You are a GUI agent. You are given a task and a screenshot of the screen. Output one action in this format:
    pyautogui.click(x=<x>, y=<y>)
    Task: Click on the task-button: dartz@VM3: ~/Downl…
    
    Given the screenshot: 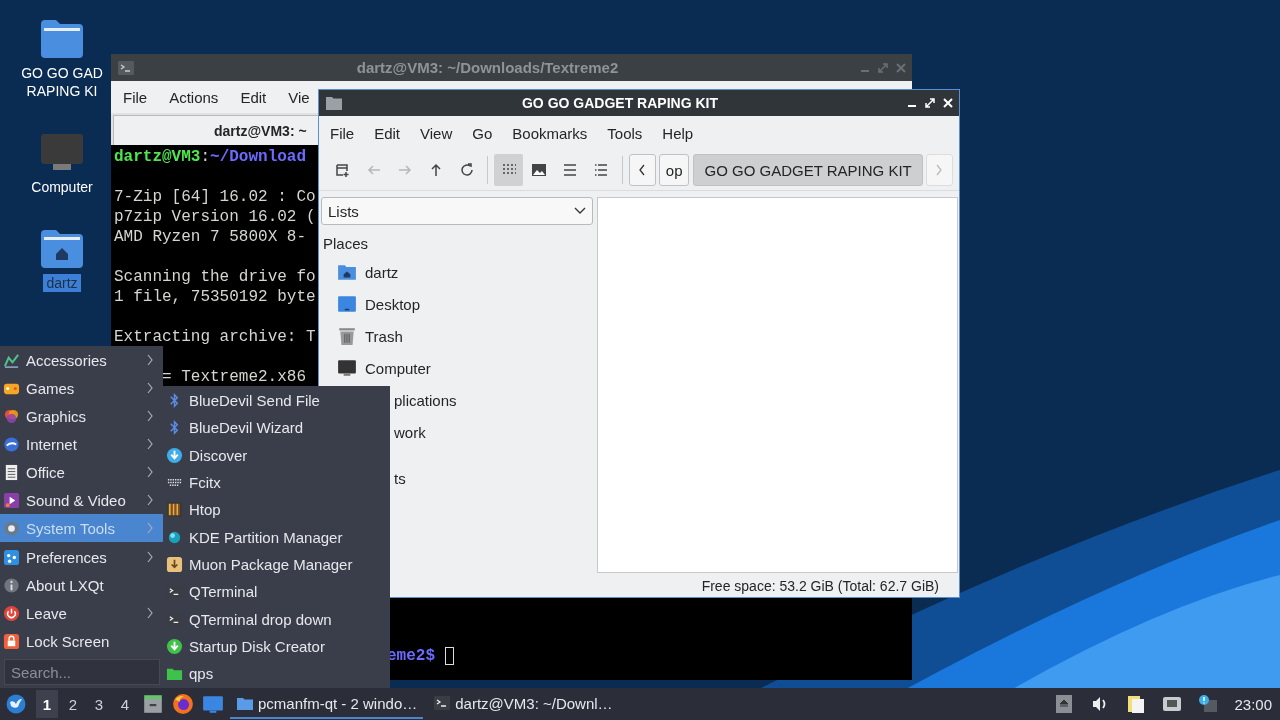 What is the action you would take?
    pyautogui.click(x=523, y=704)
    